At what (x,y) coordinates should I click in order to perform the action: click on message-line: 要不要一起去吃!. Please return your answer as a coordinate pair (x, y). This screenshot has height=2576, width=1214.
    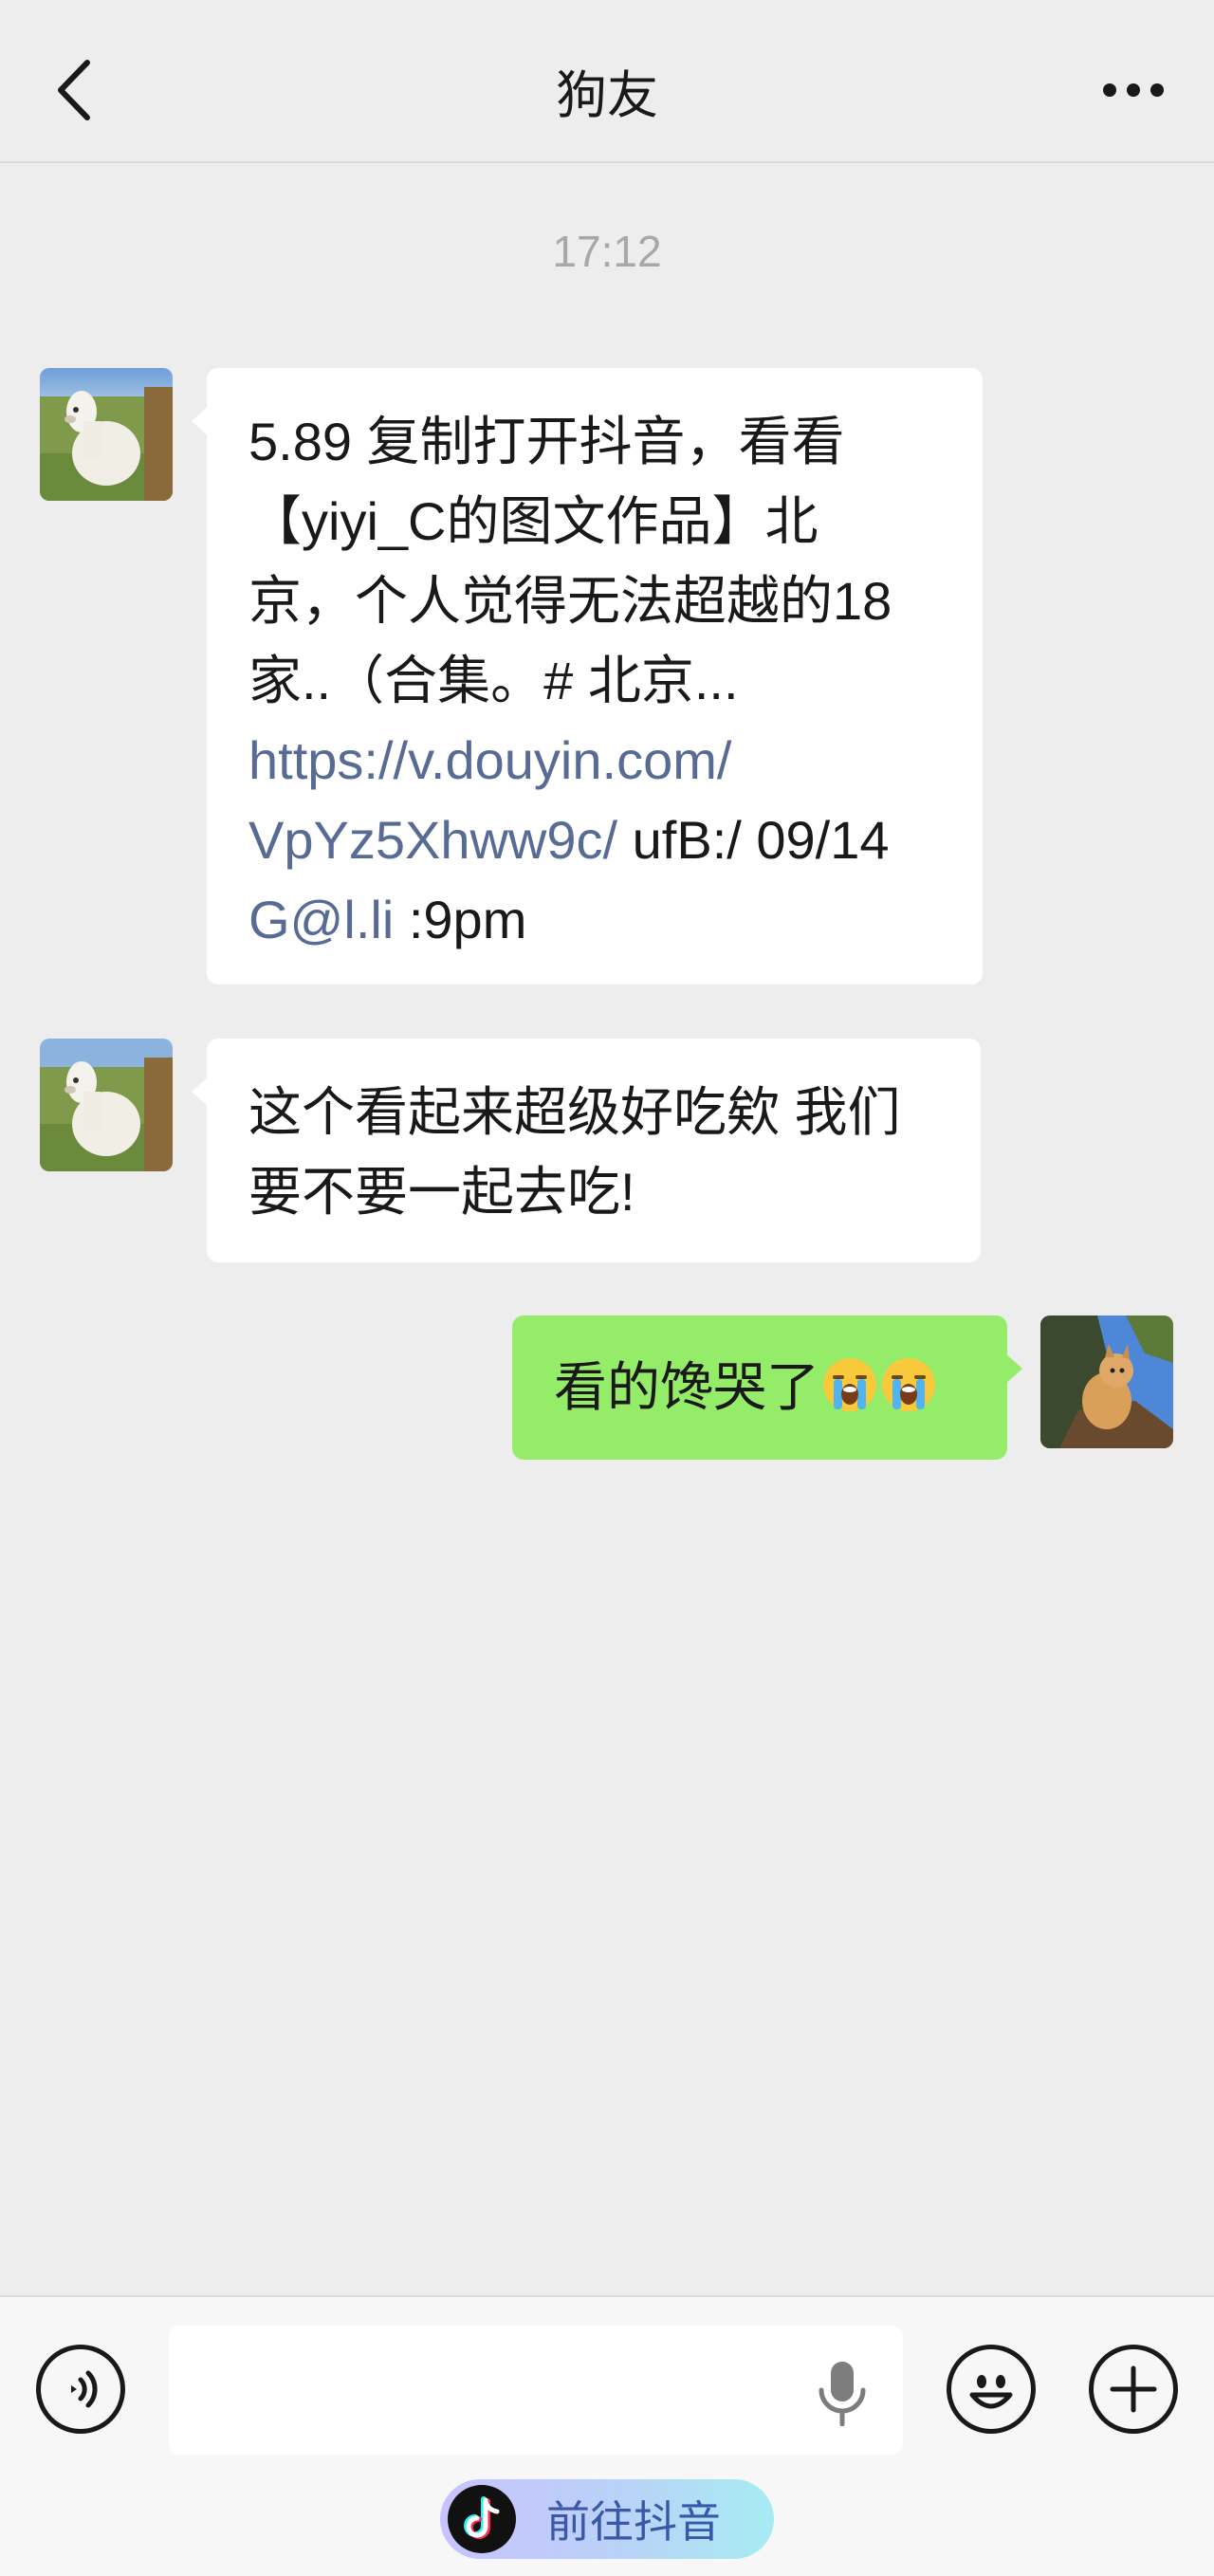
    Looking at the image, I should click on (593, 1192).